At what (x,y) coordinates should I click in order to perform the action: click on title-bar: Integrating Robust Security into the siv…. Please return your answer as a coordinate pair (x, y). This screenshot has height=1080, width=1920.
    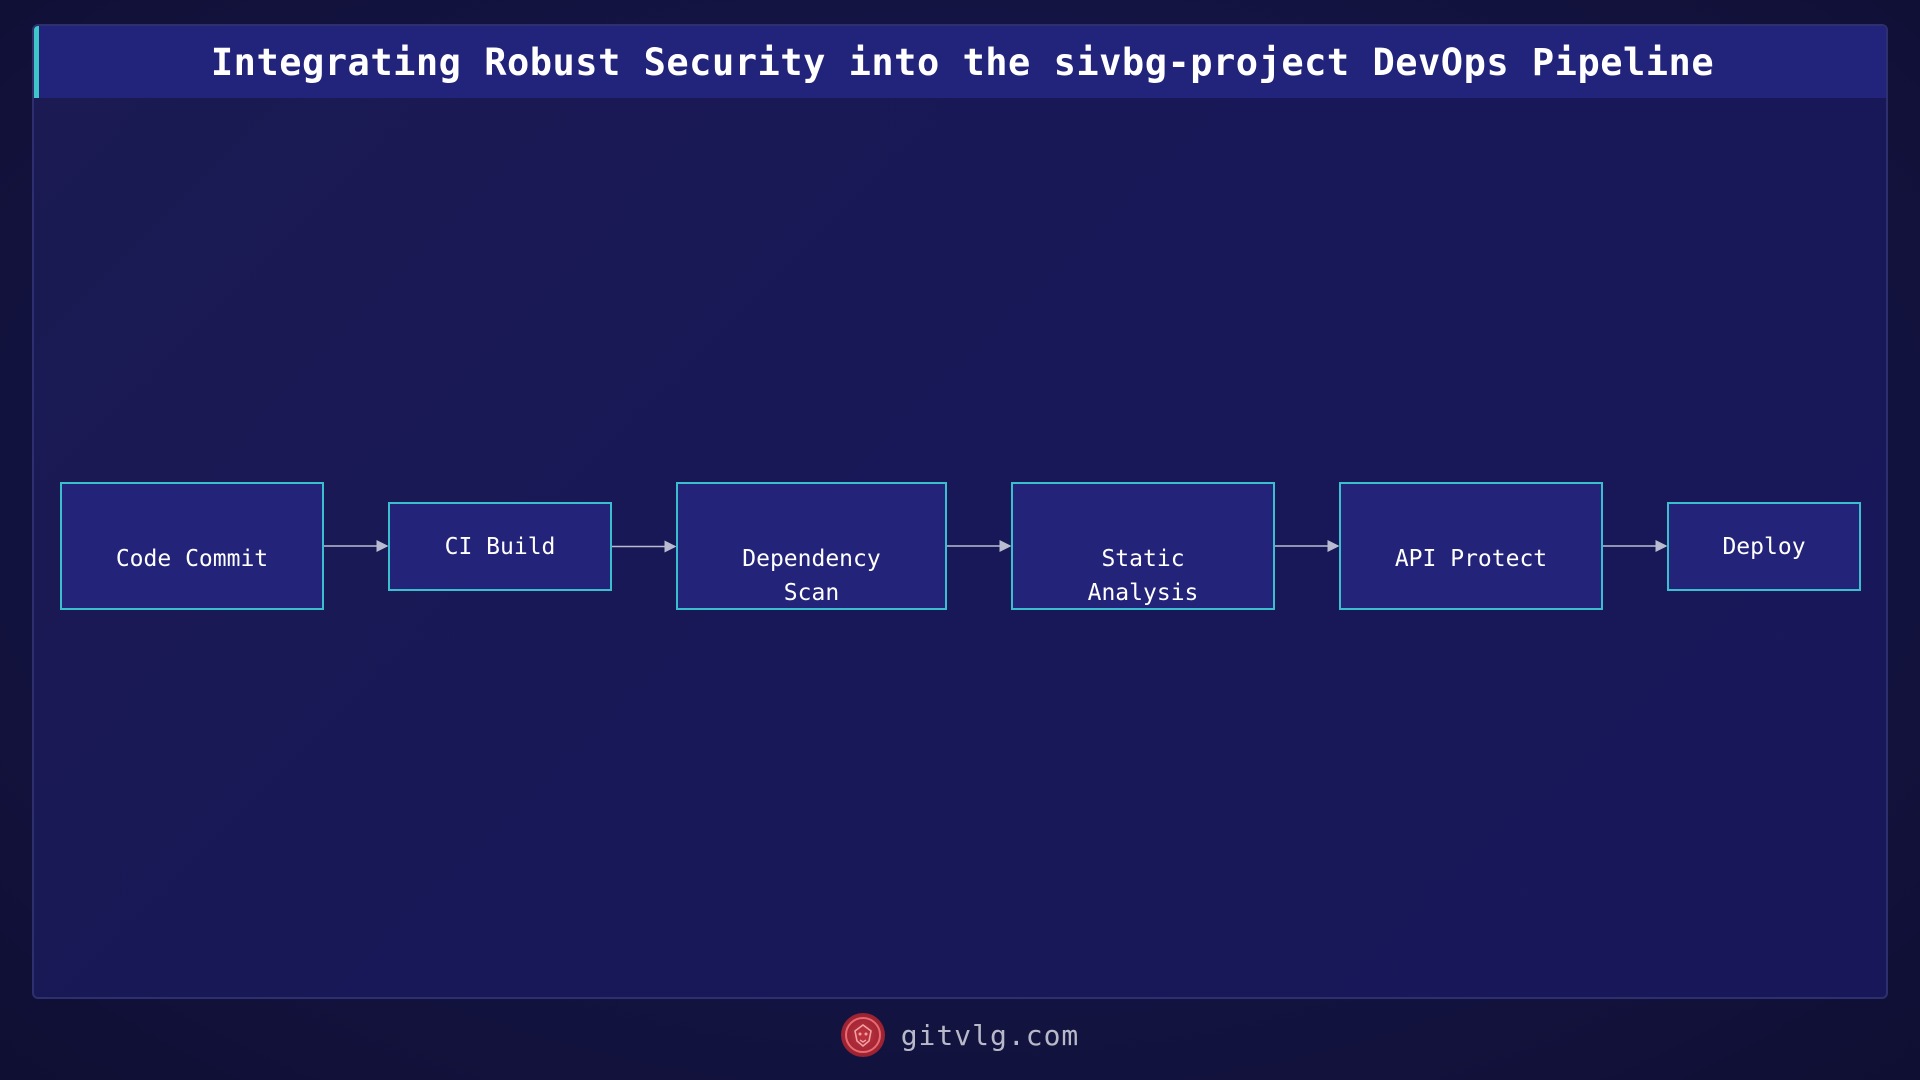
    Looking at the image, I should click on (960, 62).